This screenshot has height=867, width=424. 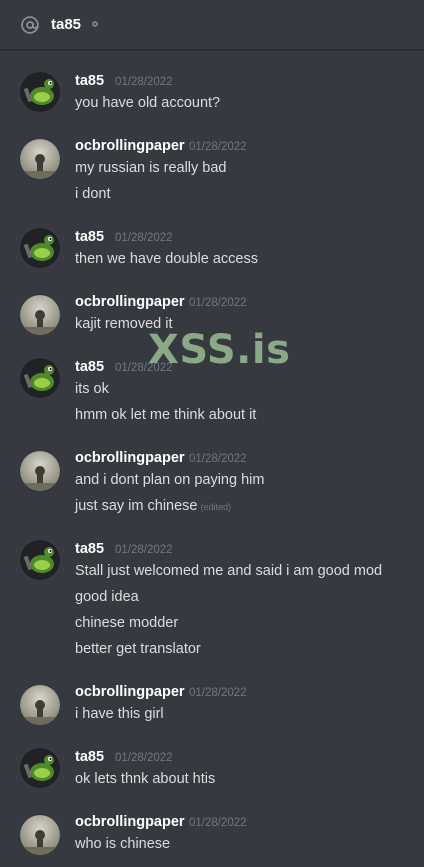 I want to click on message-text: you have old account?, so click(x=148, y=103).